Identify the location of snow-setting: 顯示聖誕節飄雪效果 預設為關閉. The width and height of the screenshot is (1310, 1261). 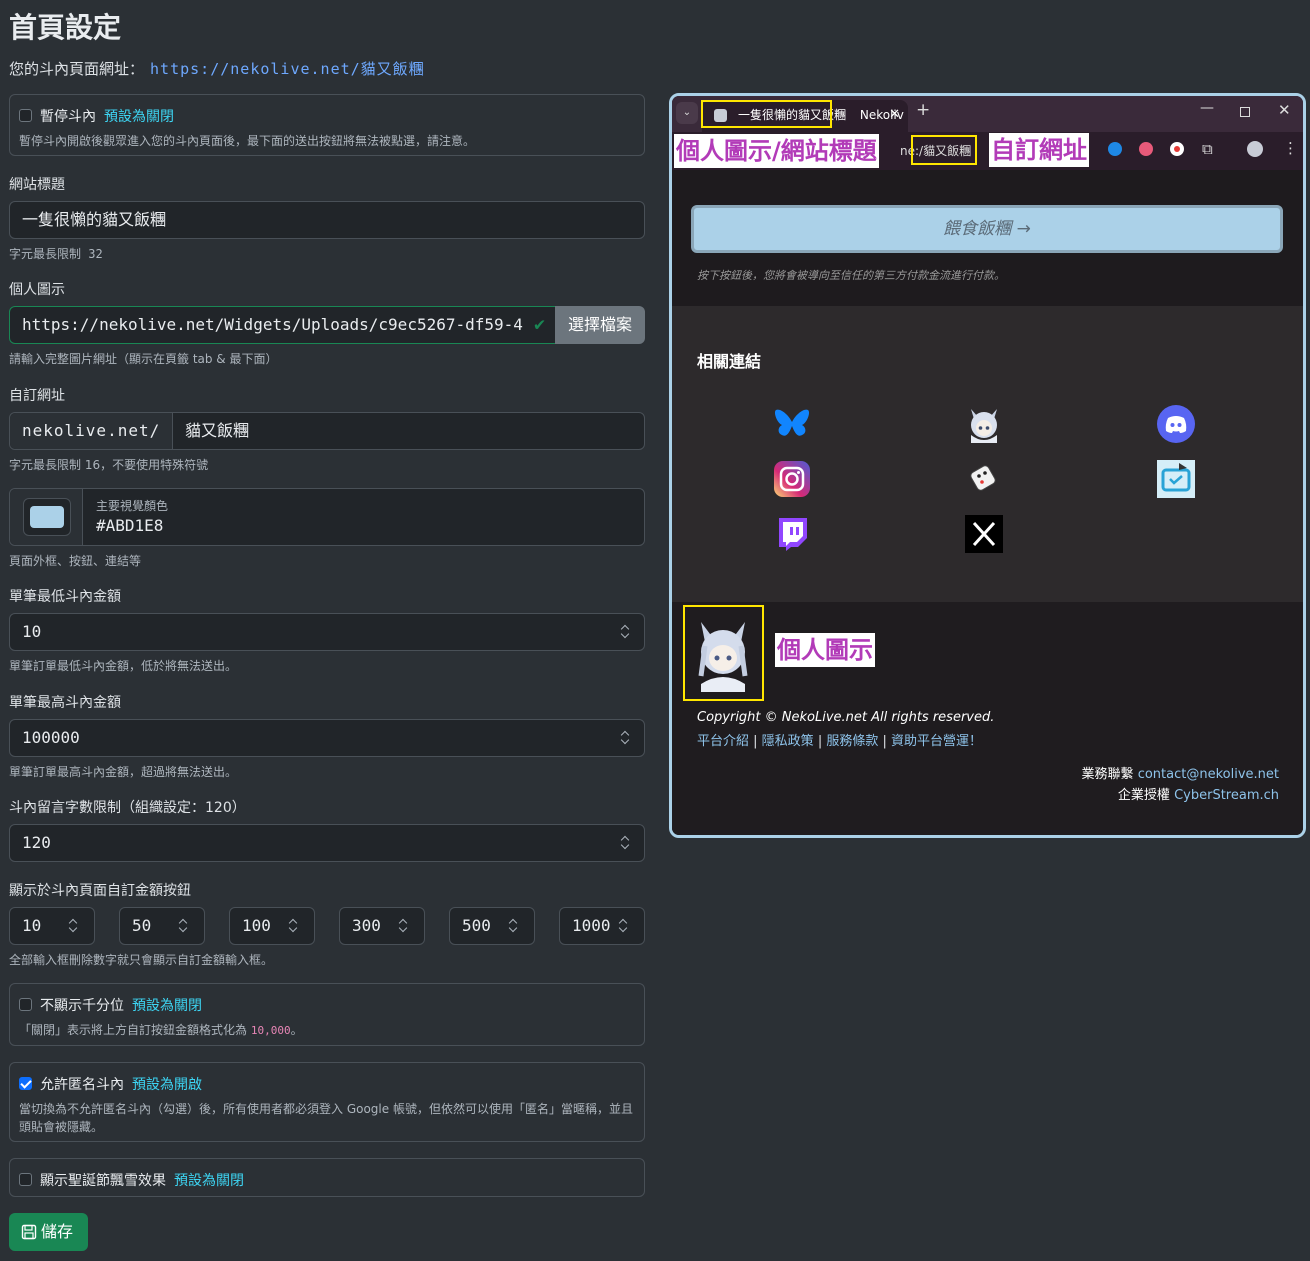
(327, 1177).